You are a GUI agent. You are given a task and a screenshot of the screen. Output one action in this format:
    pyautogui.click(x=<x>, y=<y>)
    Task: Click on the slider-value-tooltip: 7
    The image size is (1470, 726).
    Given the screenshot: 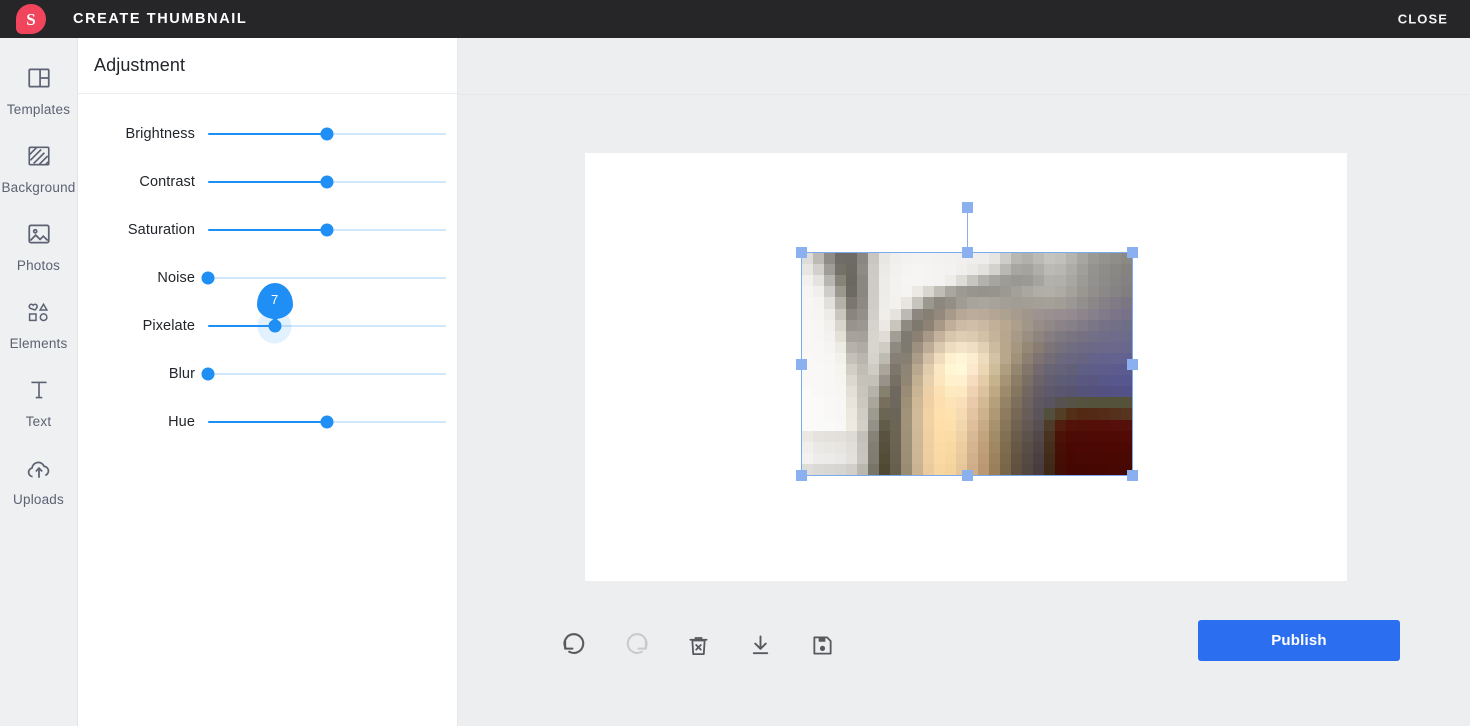 What is the action you would take?
    pyautogui.click(x=274, y=301)
    